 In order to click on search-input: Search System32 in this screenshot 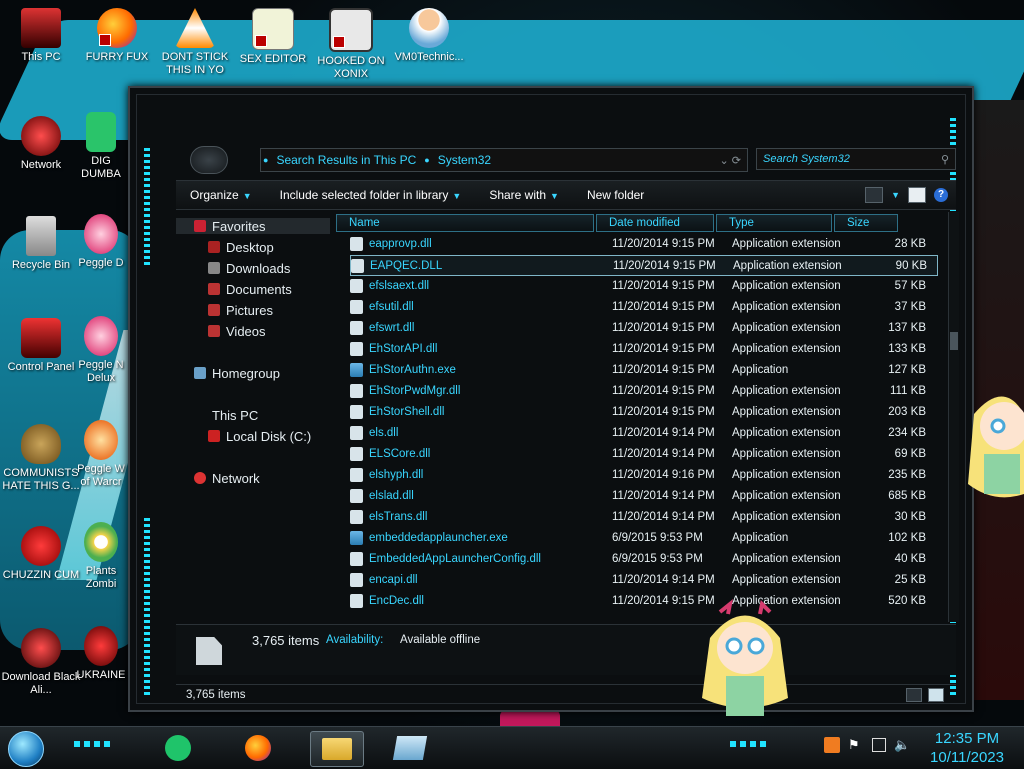, I will do `click(806, 159)`.